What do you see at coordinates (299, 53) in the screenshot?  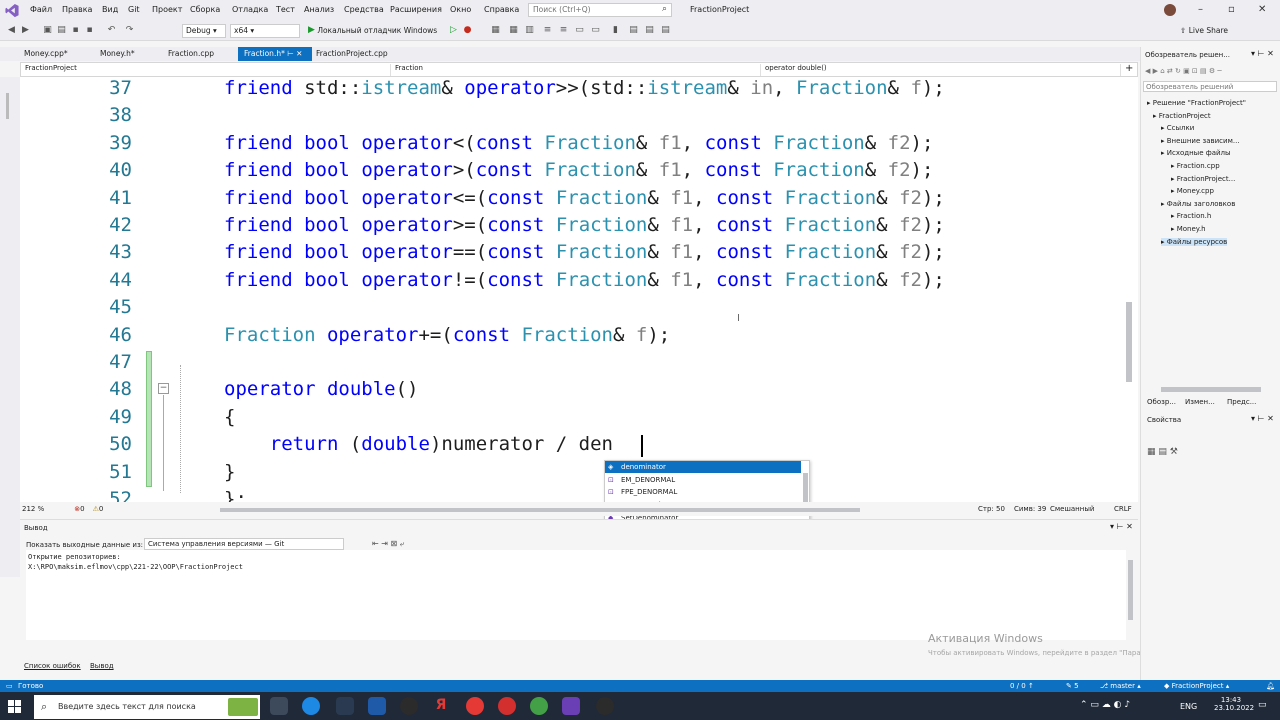 I see `close-tab-icon: ✕` at bounding box center [299, 53].